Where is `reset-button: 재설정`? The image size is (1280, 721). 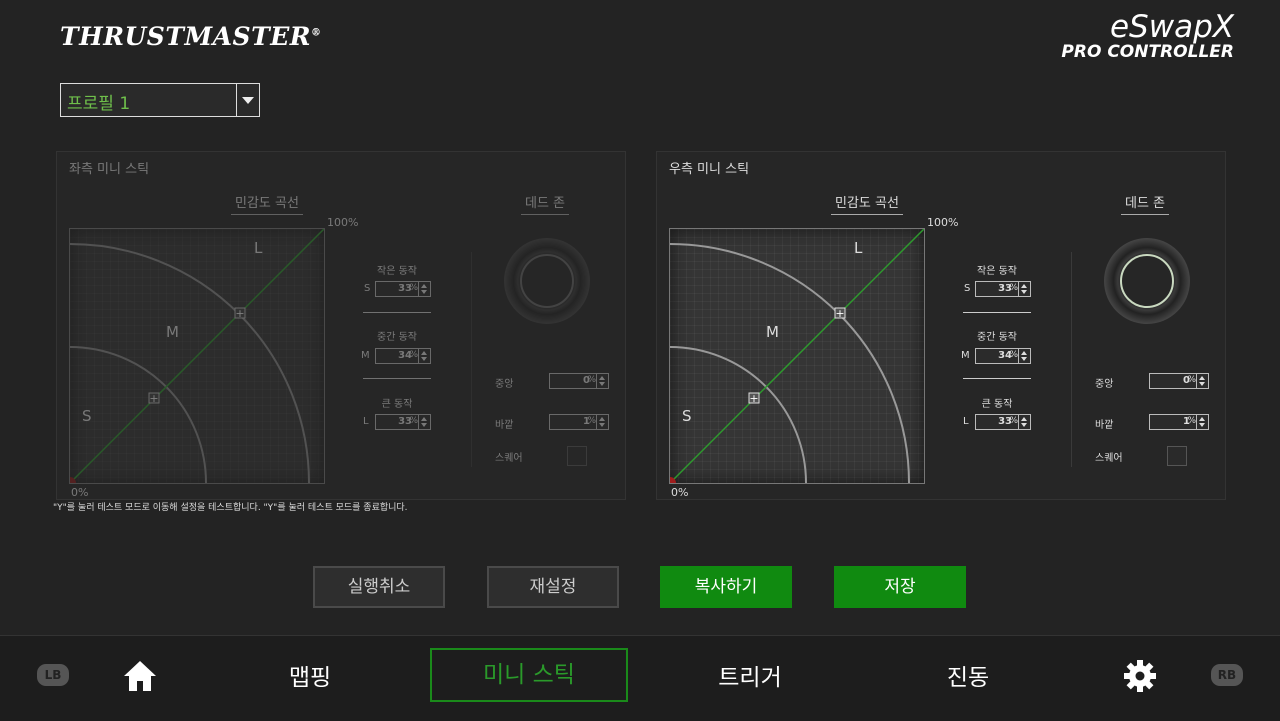
reset-button: 재설정 is located at coordinates (553, 587).